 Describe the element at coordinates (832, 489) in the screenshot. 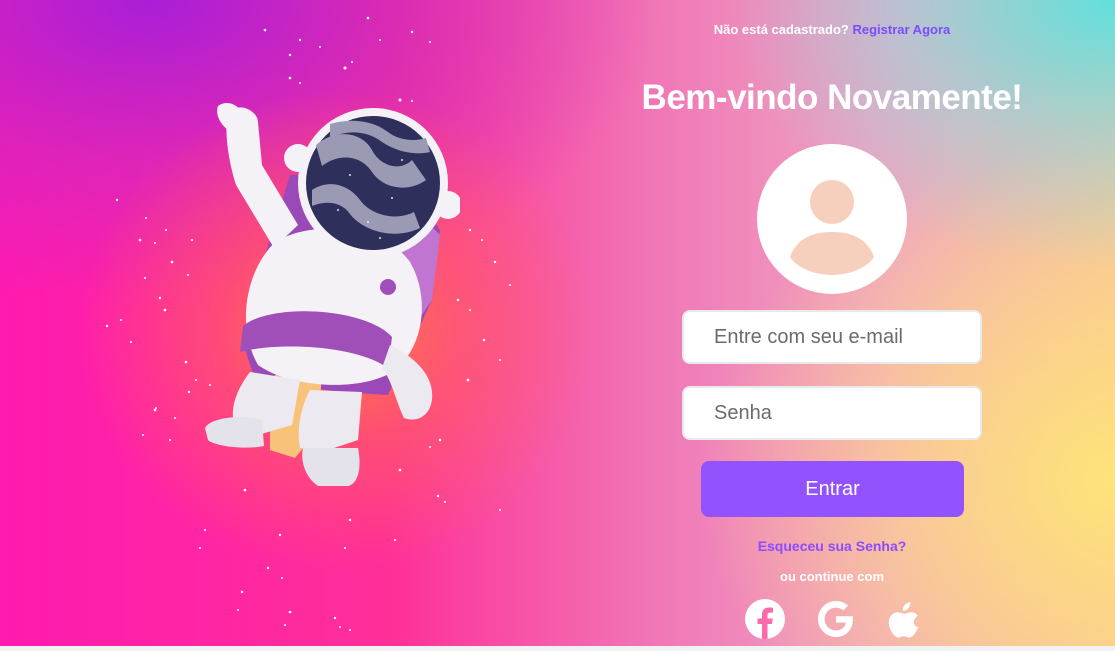

I see `login-button: Entrar` at that location.